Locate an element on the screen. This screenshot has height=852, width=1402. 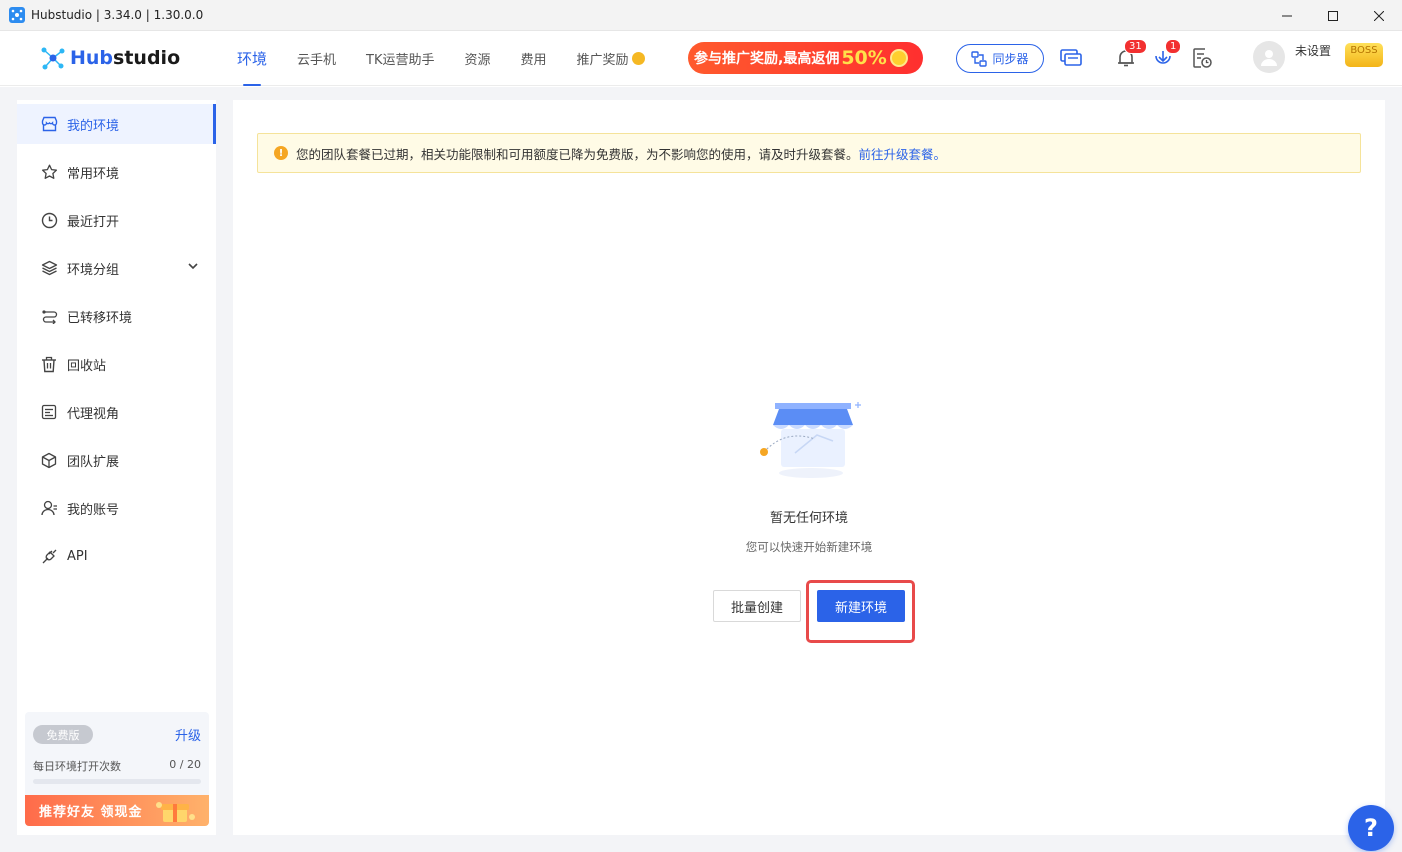
sidebar-item-my-account: 我的账号 is located at coordinates (116, 508).